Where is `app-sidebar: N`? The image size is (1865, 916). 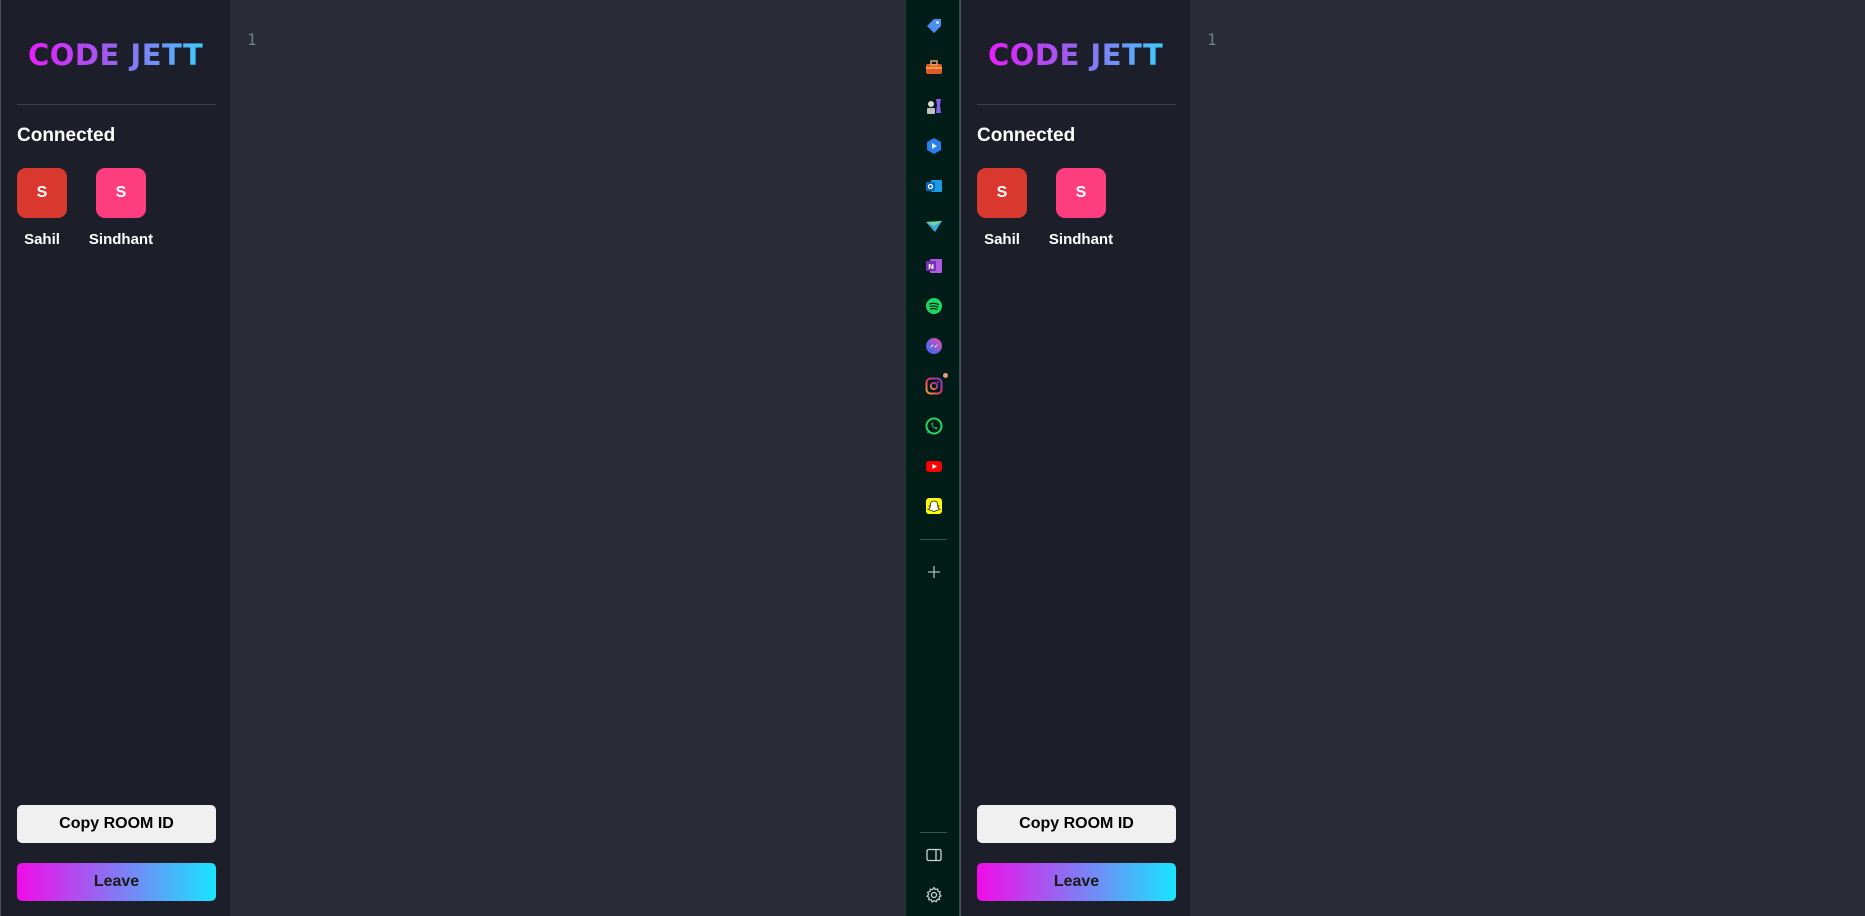 app-sidebar: N is located at coordinates (932, 458).